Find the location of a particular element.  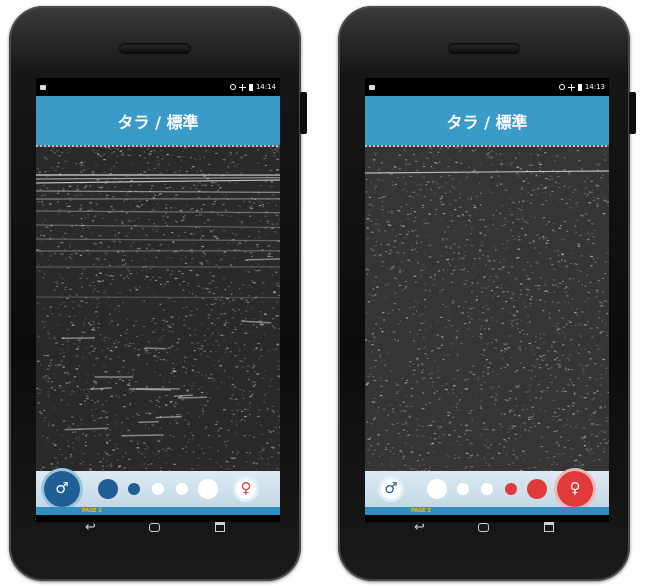

status-time: 14:13 is located at coordinates (594, 87).